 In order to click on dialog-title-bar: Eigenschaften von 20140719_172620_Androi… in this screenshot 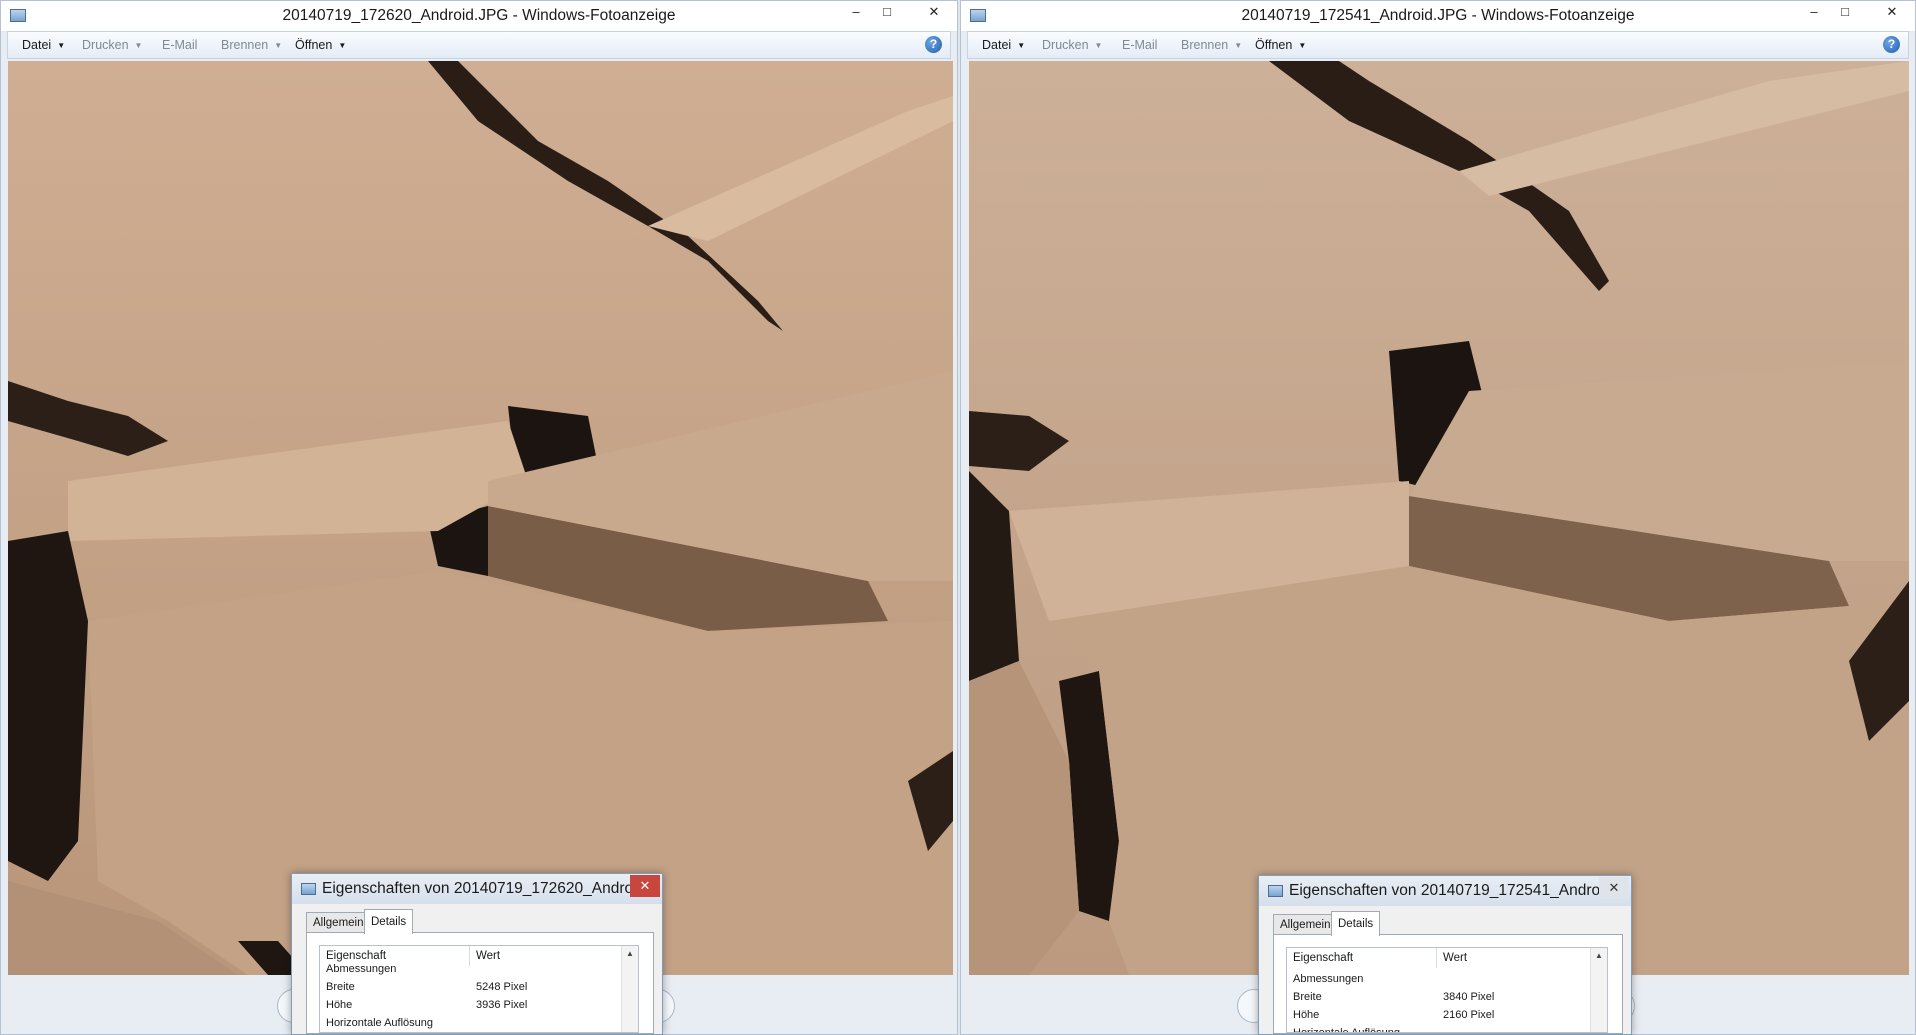, I will do `click(477, 889)`.